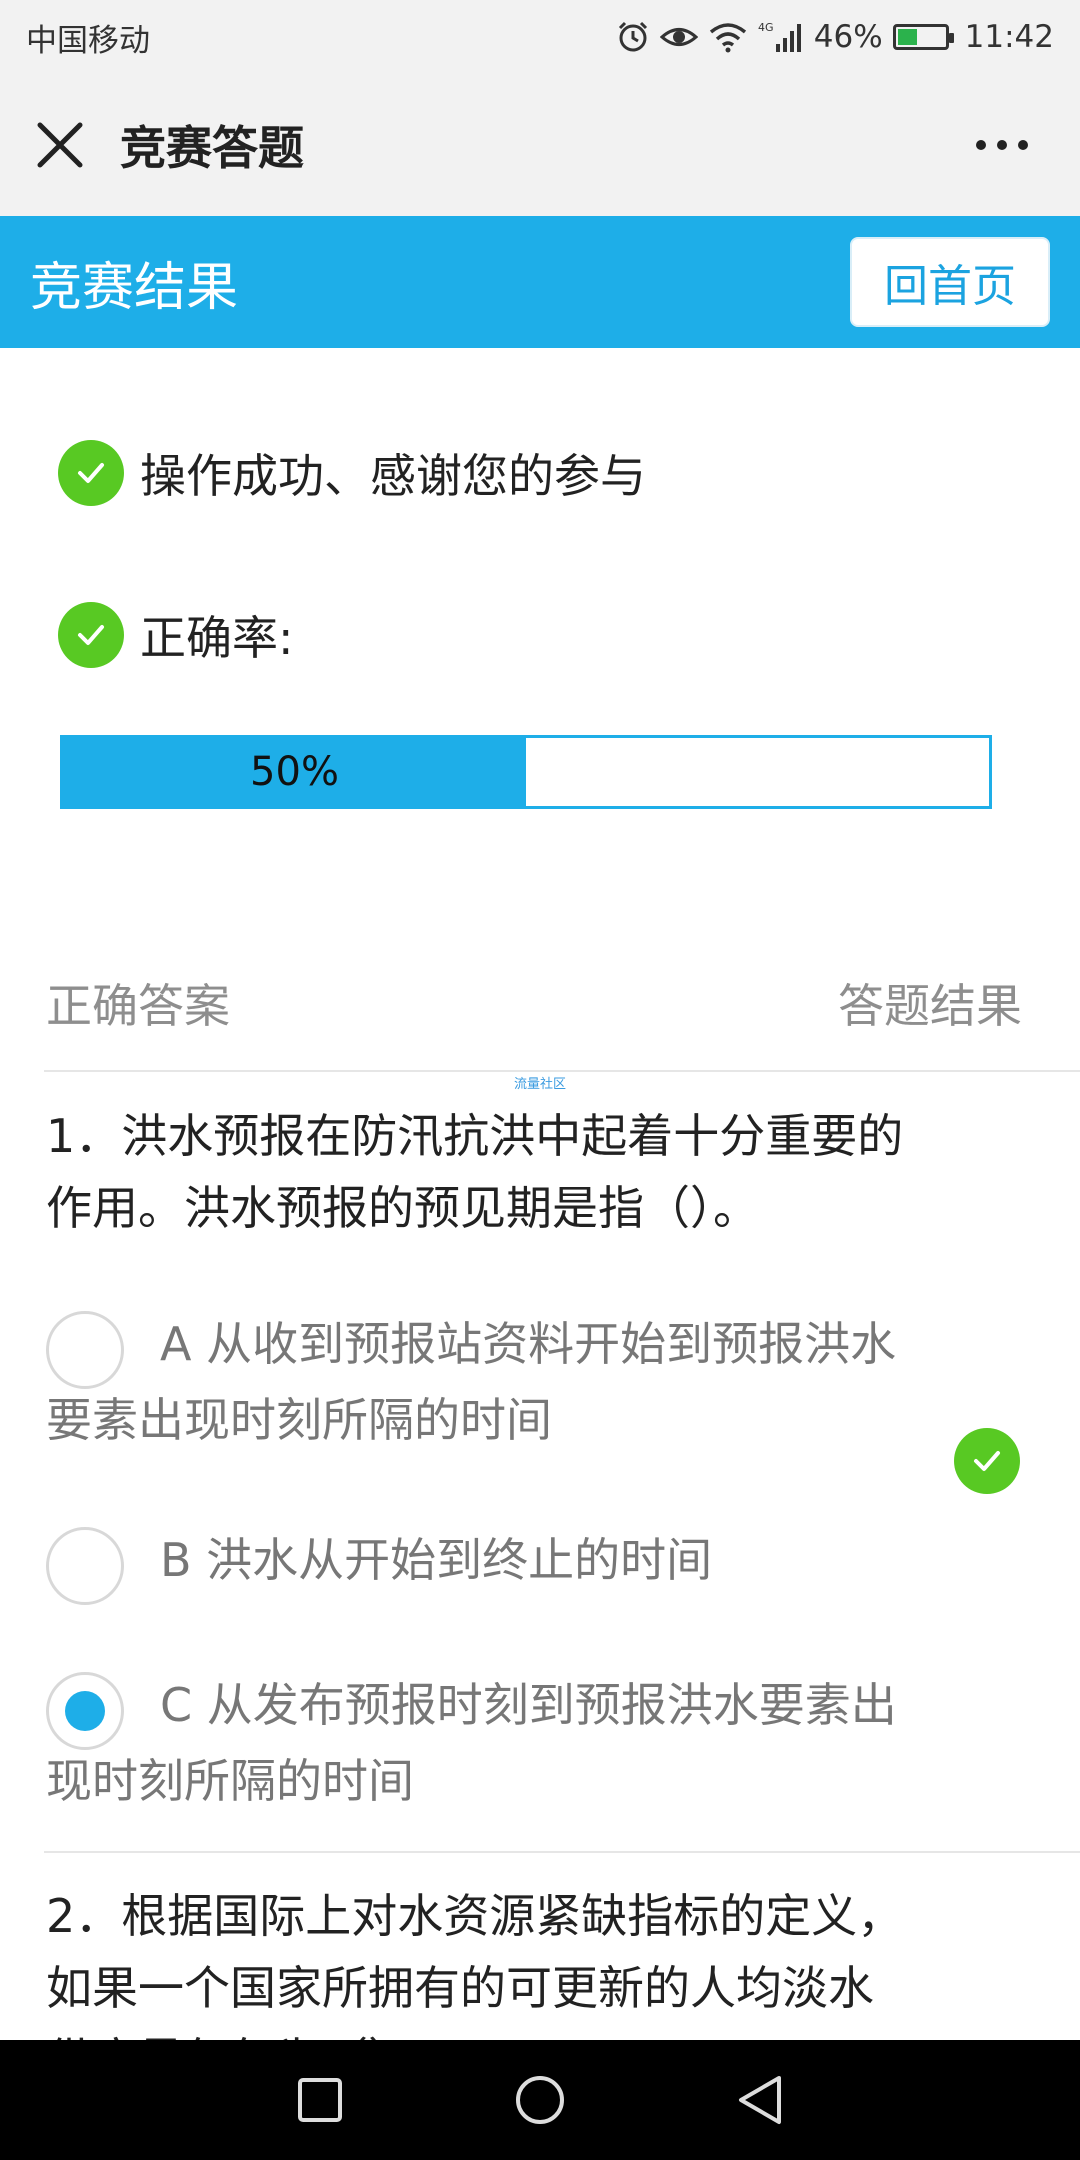 The width and height of the screenshot is (1080, 2160). I want to click on signal-icon: 4G, so click(781, 37).